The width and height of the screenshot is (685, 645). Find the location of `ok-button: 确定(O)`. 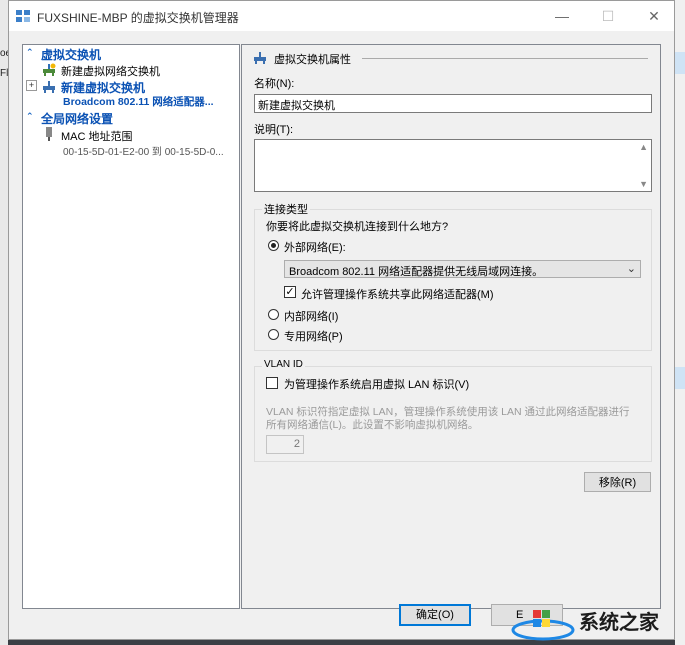

ok-button: 确定(O) is located at coordinates (435, 615).